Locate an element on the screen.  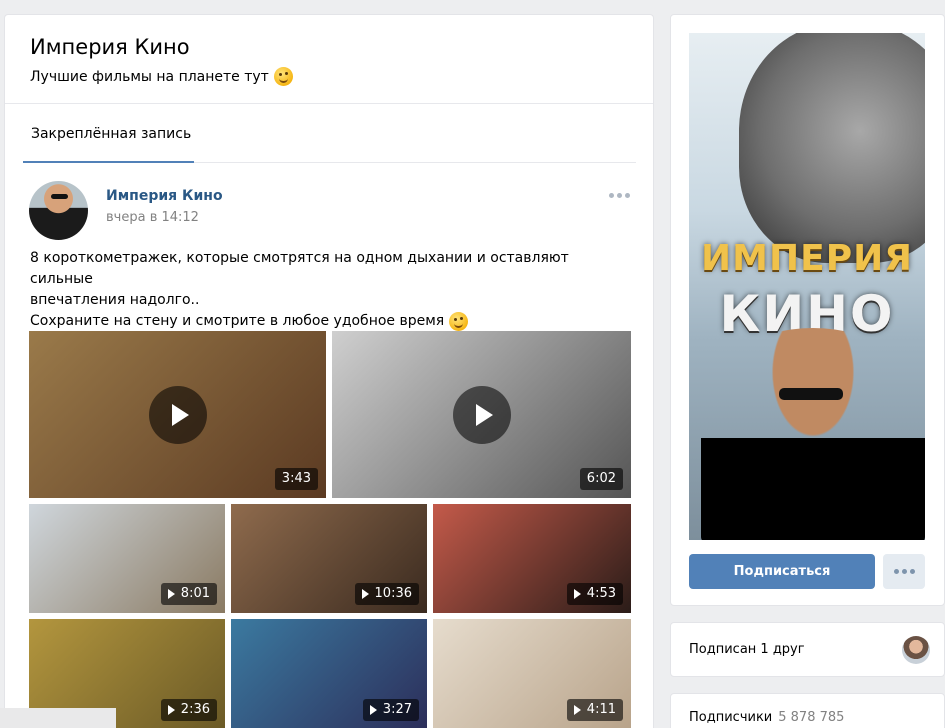
author-avatar is located at coordinates (58, 210).